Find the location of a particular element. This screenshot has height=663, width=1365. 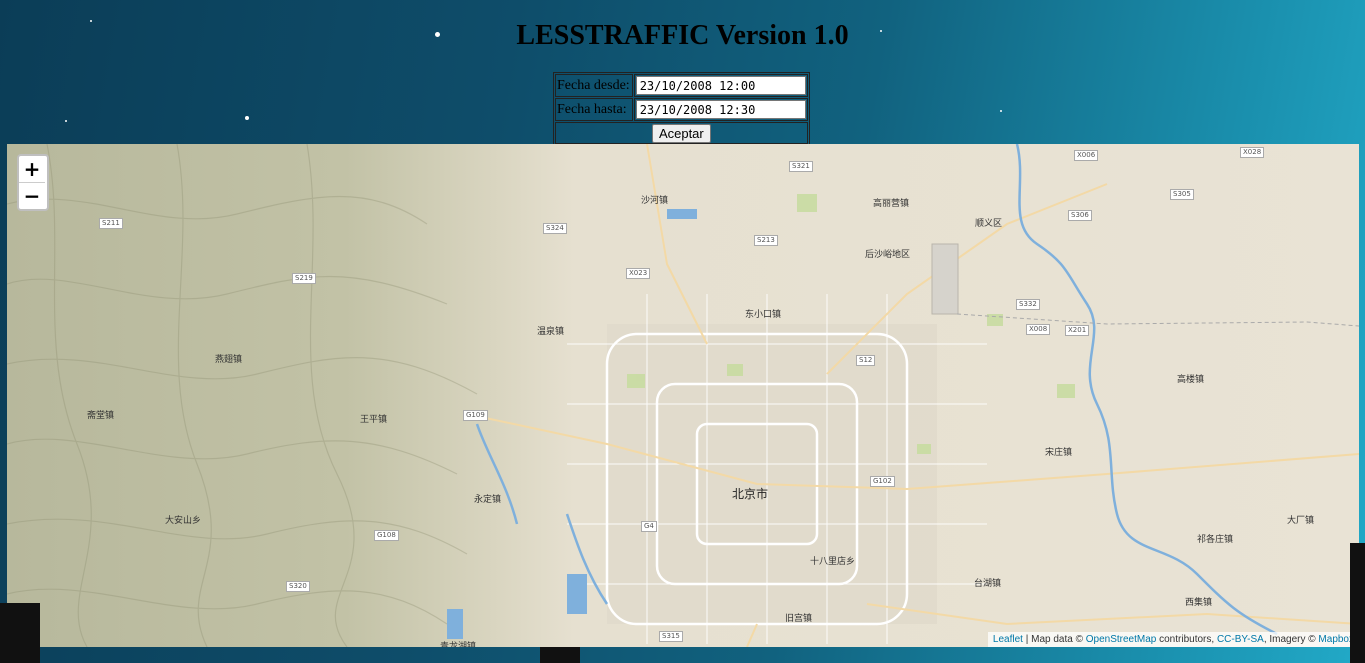

road-label: S324 is located at coordinates (555, 228).